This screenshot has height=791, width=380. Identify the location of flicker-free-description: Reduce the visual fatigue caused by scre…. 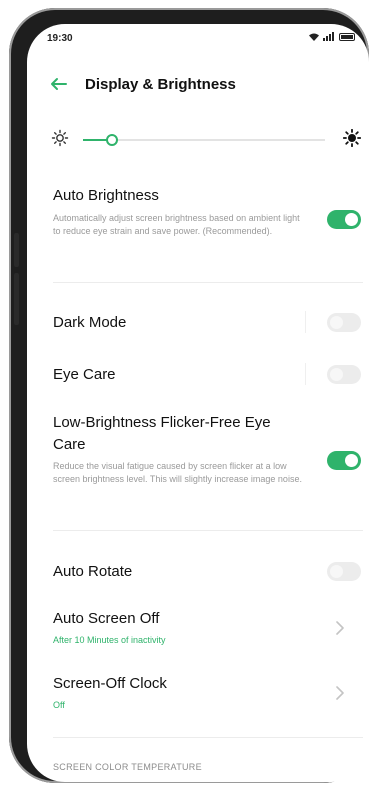
(177, 472).